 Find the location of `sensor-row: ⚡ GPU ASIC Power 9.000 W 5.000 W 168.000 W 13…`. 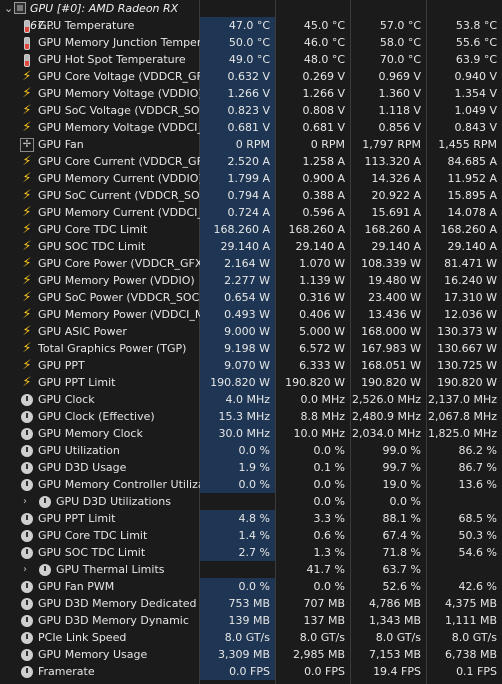

sensor-row: ⚡ GPU ASIC Power 9.000 W 5.000 W 168.000 W 13… is located at coordinates (251, 331).